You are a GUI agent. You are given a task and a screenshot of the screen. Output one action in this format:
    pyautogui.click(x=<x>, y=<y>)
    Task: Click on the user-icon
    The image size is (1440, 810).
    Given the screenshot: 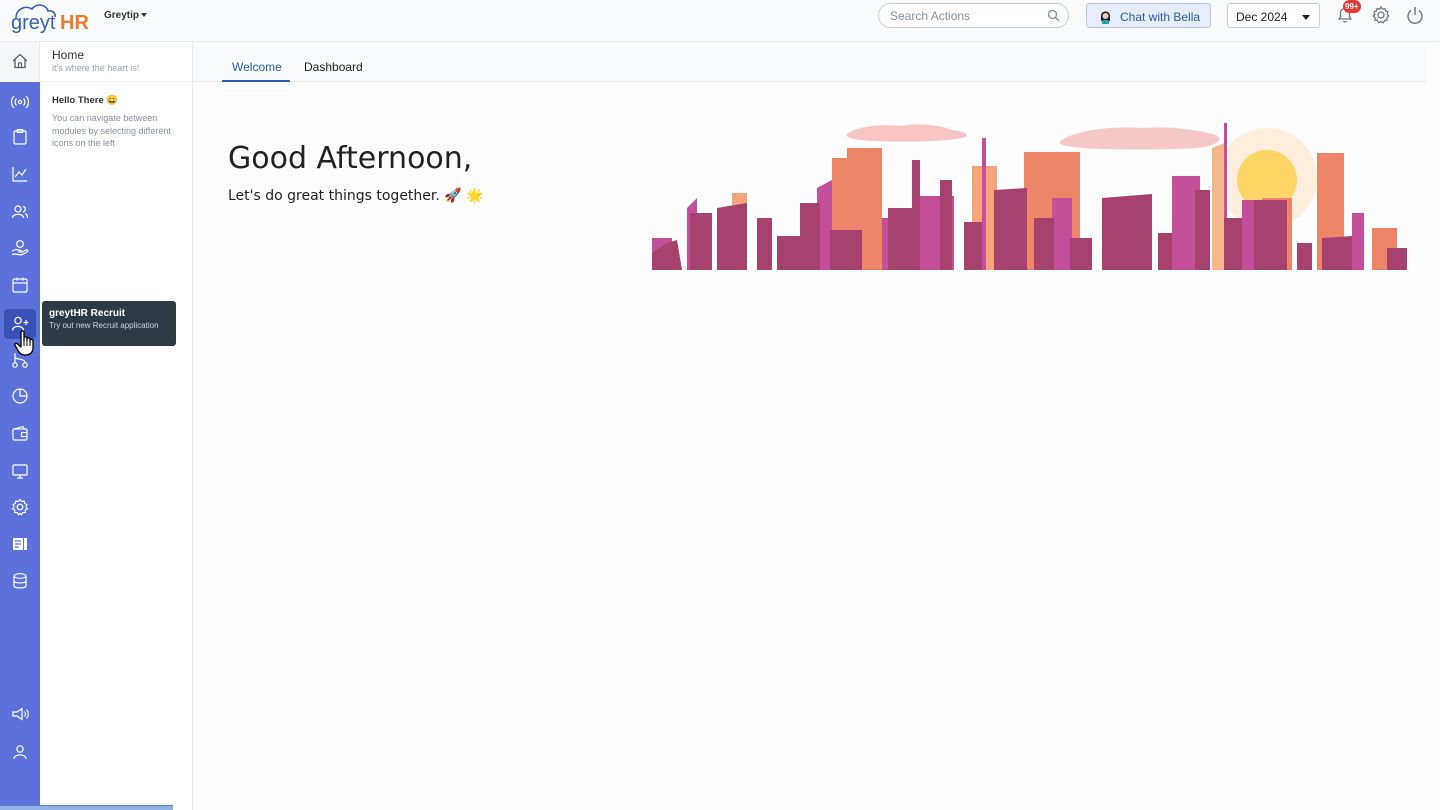 What is the action you would take?
    pyautogui.click(x=20, y=752)
    